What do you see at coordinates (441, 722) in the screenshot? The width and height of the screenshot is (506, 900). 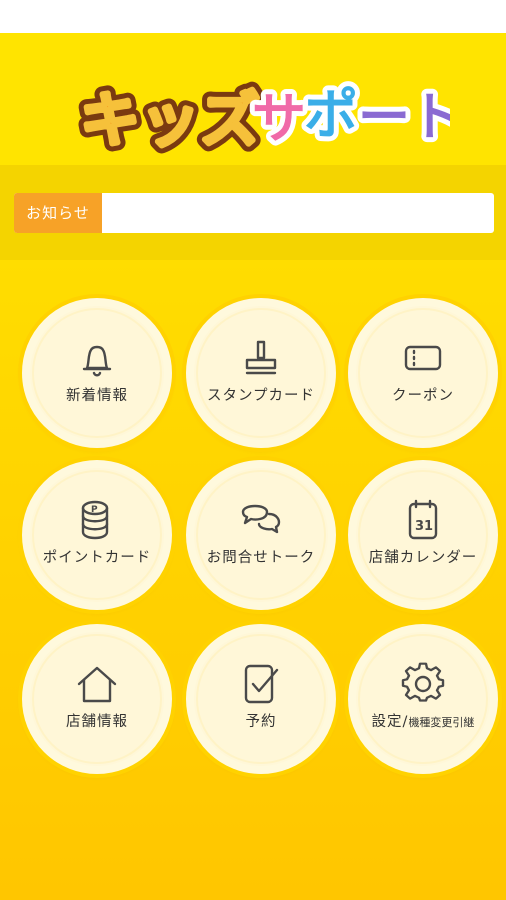 I see `settings-sublabel: 機種変更引継` at bounding box center [441, 722].